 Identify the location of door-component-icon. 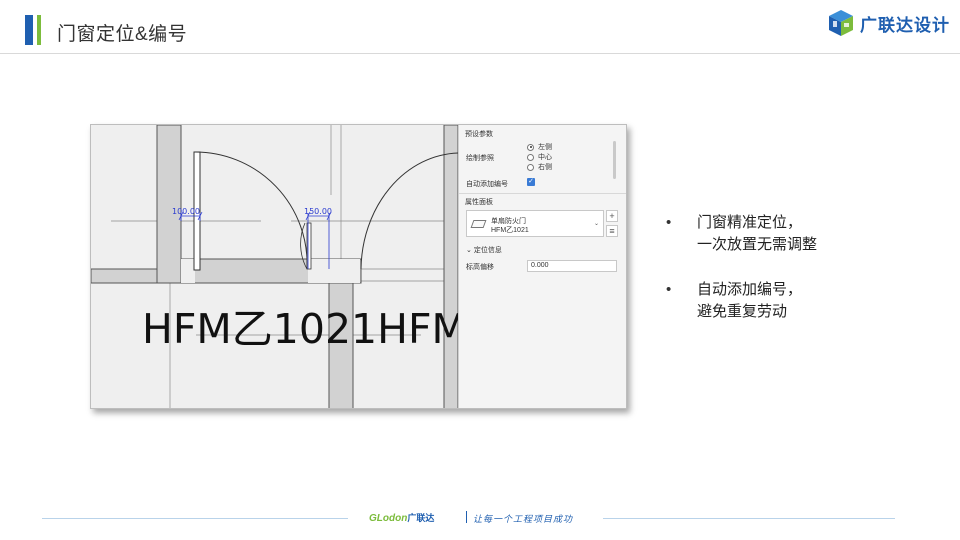
(478, 224).